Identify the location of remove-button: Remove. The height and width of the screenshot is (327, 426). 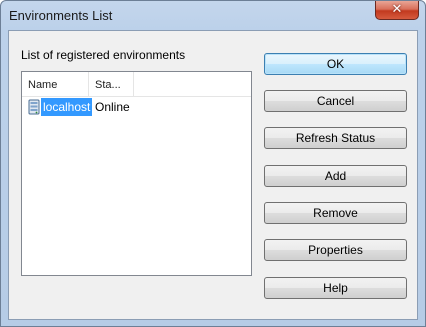
(335, 213).